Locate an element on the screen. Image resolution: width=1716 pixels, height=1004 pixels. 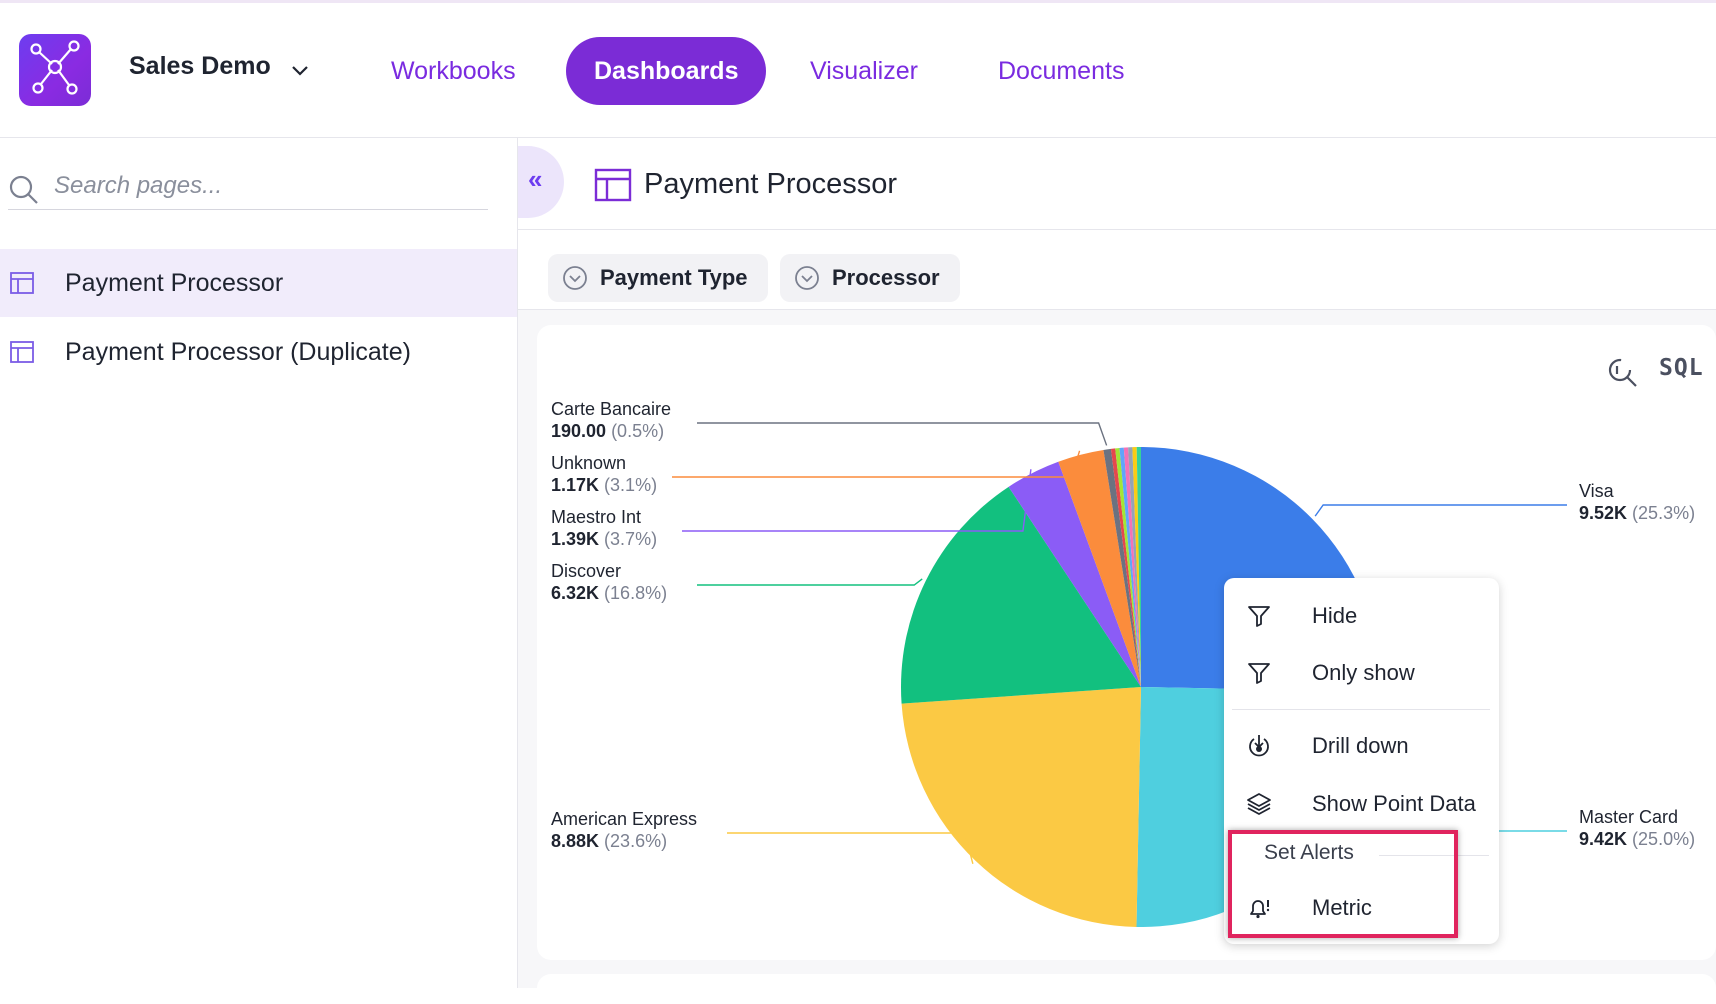
app-logo is located at coordinates (55, 70).